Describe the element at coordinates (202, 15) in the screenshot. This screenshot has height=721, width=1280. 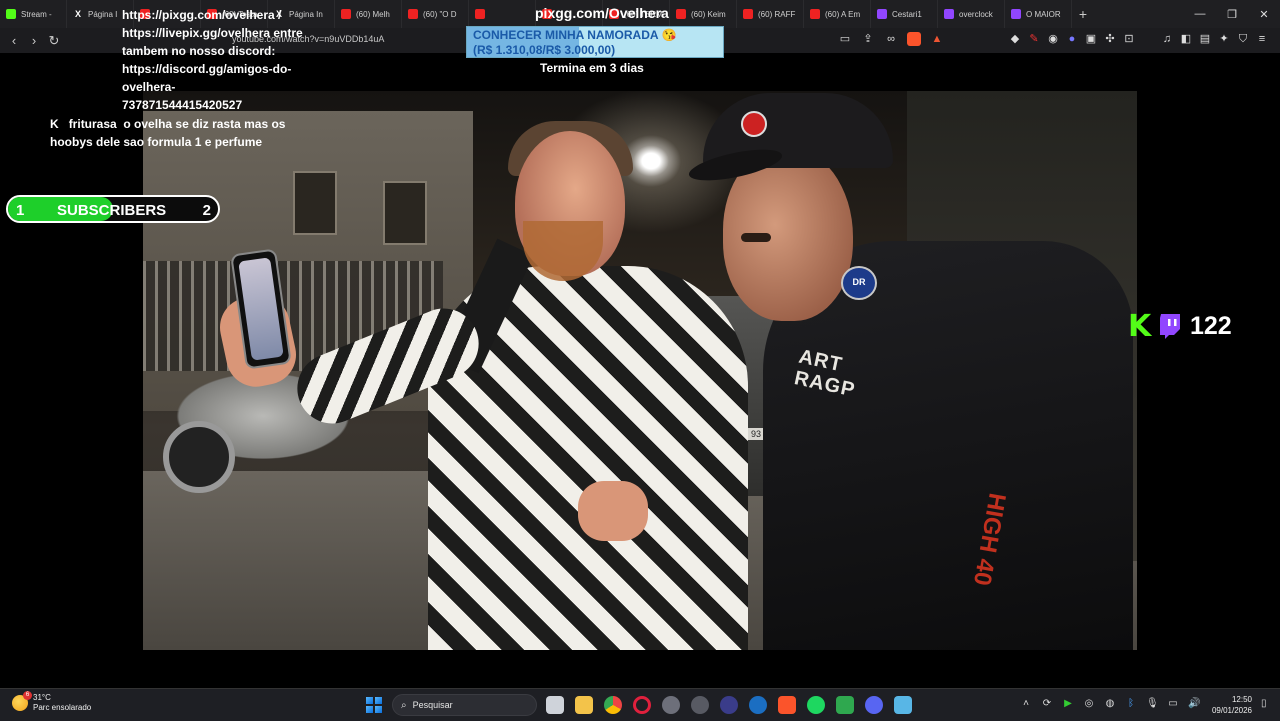
I see `chat-line: https://pixgg.com/ovelhera /` at that location.